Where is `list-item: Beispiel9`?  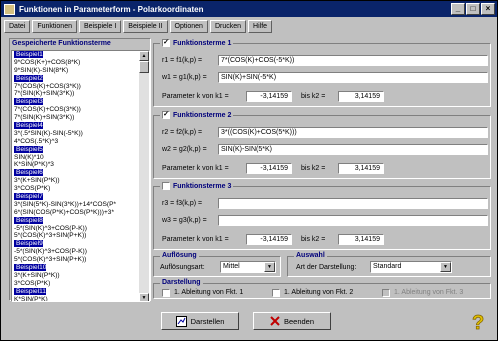
list-item: Beispiel9 is located at coordinates (77, 244).